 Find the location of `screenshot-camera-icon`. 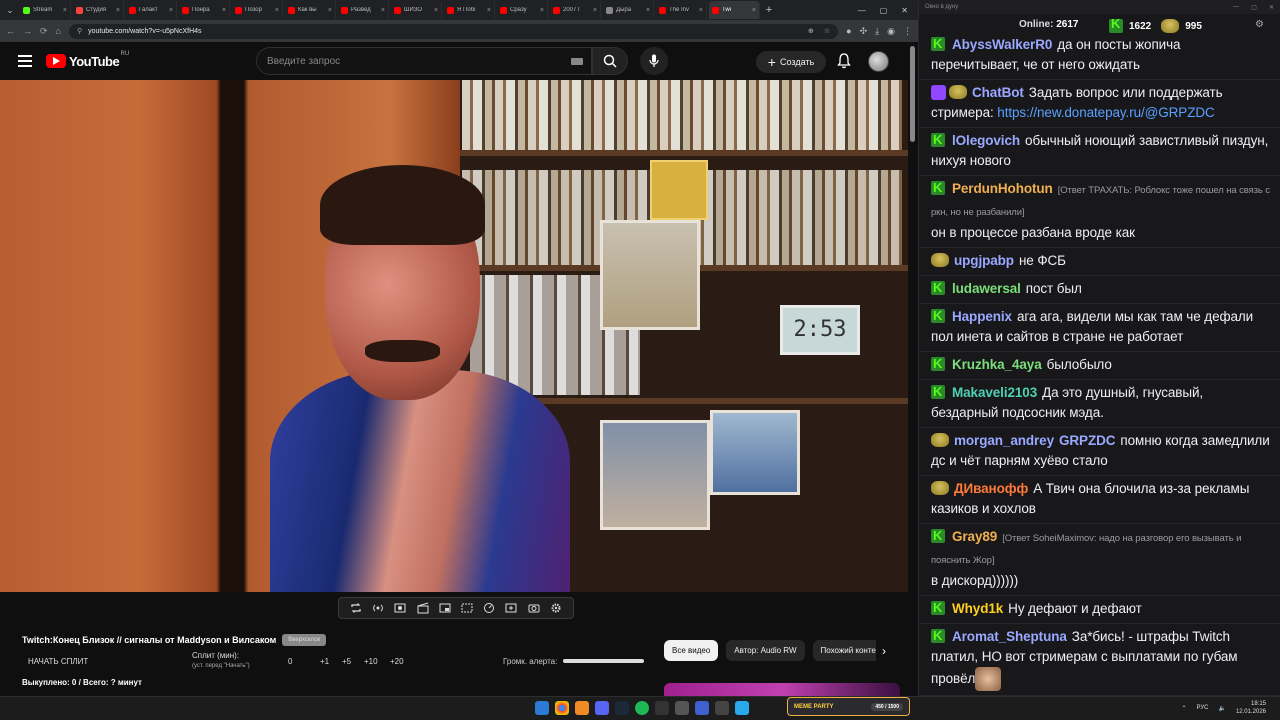

screenshot-camera-icon is located at coordinates (534, 608).